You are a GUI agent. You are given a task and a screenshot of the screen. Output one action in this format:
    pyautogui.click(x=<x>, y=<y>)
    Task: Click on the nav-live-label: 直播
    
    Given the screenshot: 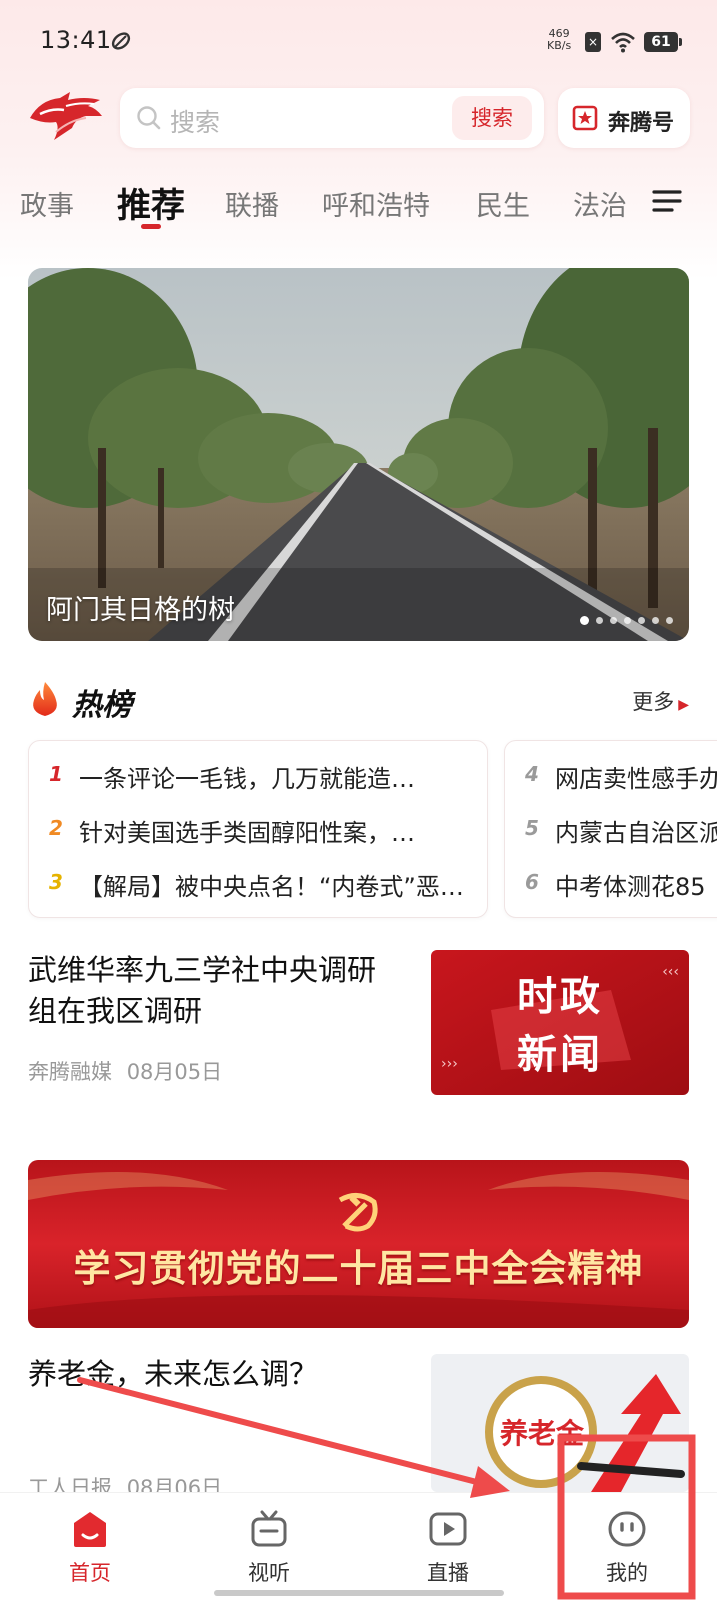 What is the action you would take?
    pyautogui.click(x=448, y=1573)
    